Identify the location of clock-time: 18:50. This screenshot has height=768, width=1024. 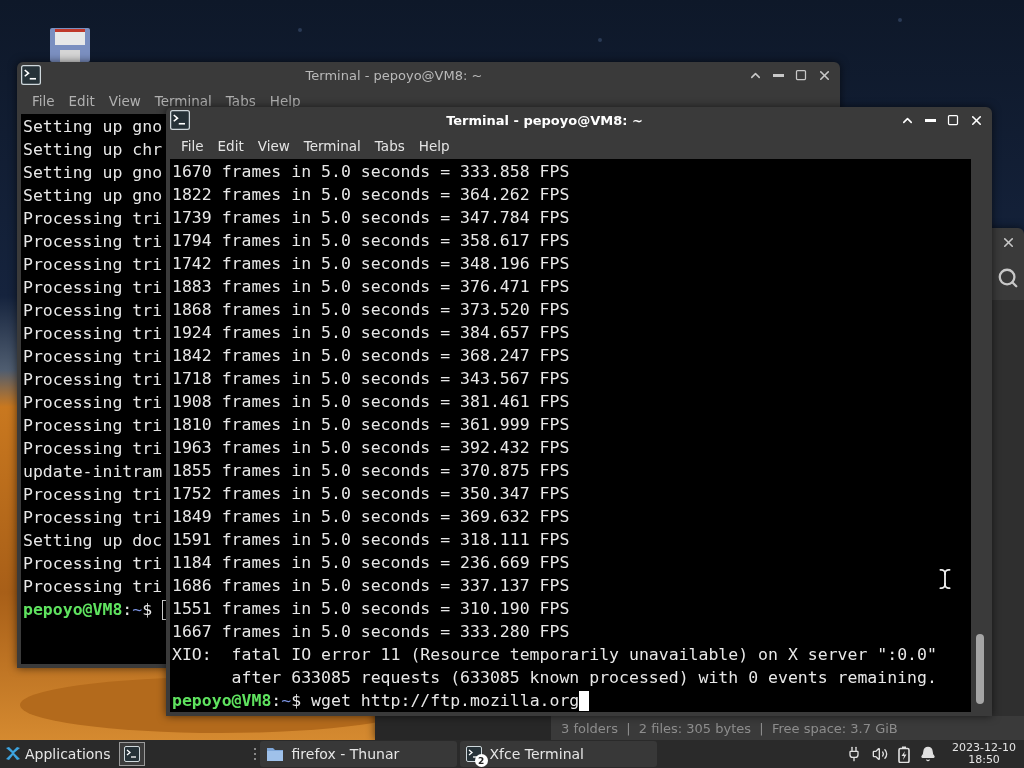
(984, 760).